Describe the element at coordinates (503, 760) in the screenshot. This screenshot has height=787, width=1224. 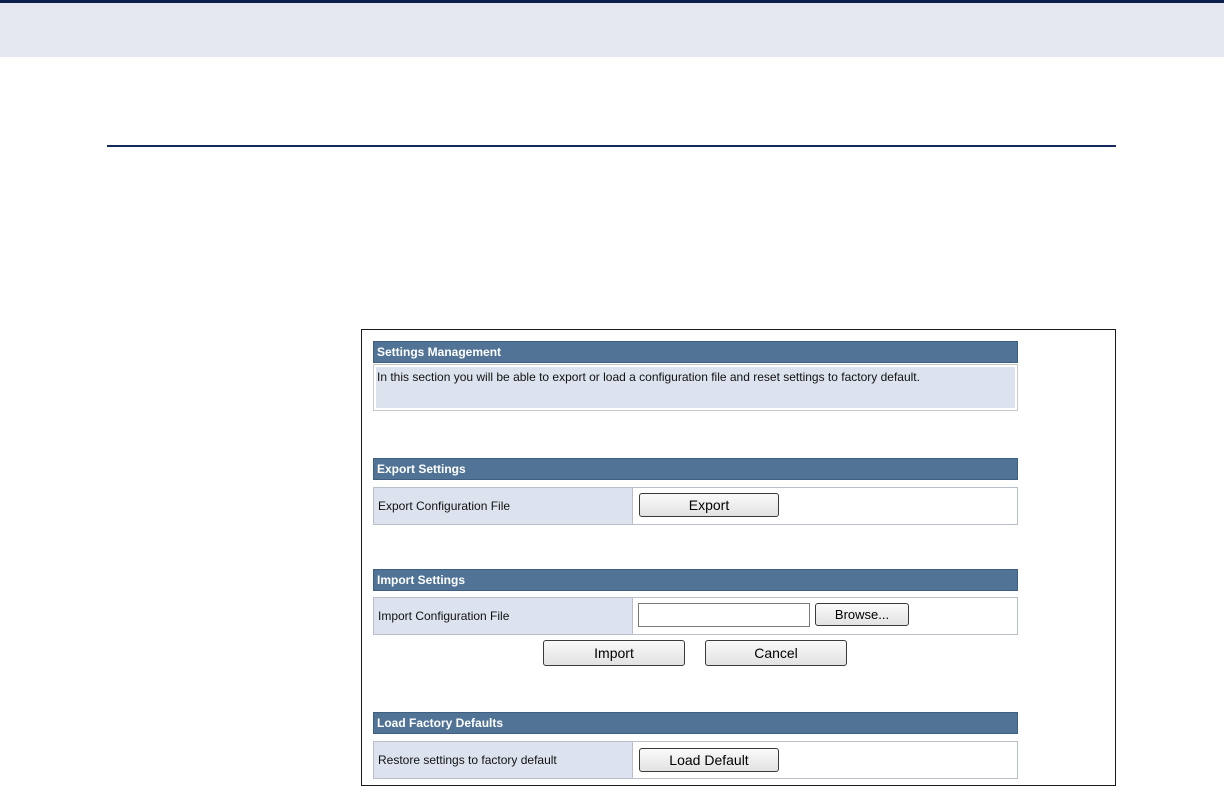
I see `restore-factory-label: Restore settings to factory default` at that location.